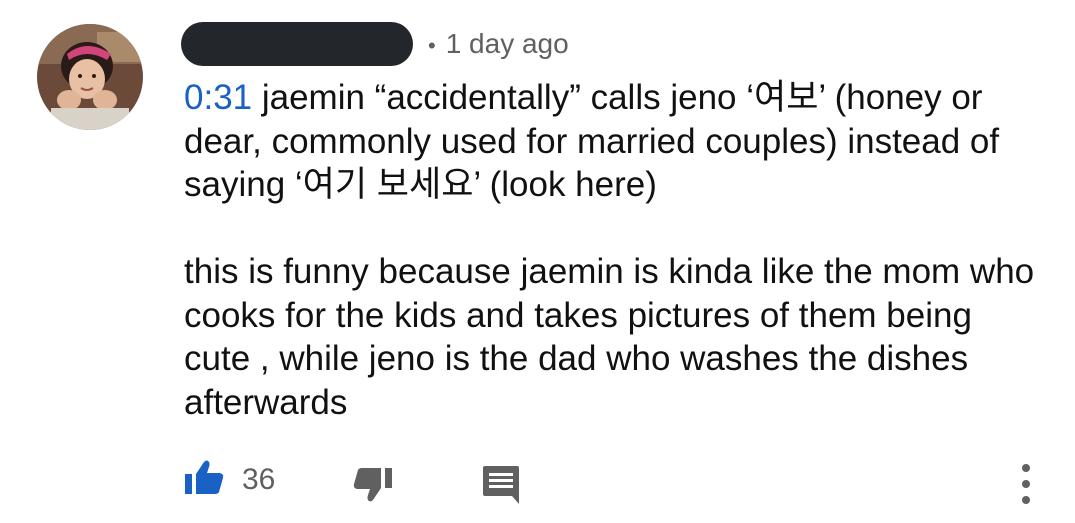  Describe the element at coordinates (259, 479) in the screenshot. I see `like-count: 36` at that location.